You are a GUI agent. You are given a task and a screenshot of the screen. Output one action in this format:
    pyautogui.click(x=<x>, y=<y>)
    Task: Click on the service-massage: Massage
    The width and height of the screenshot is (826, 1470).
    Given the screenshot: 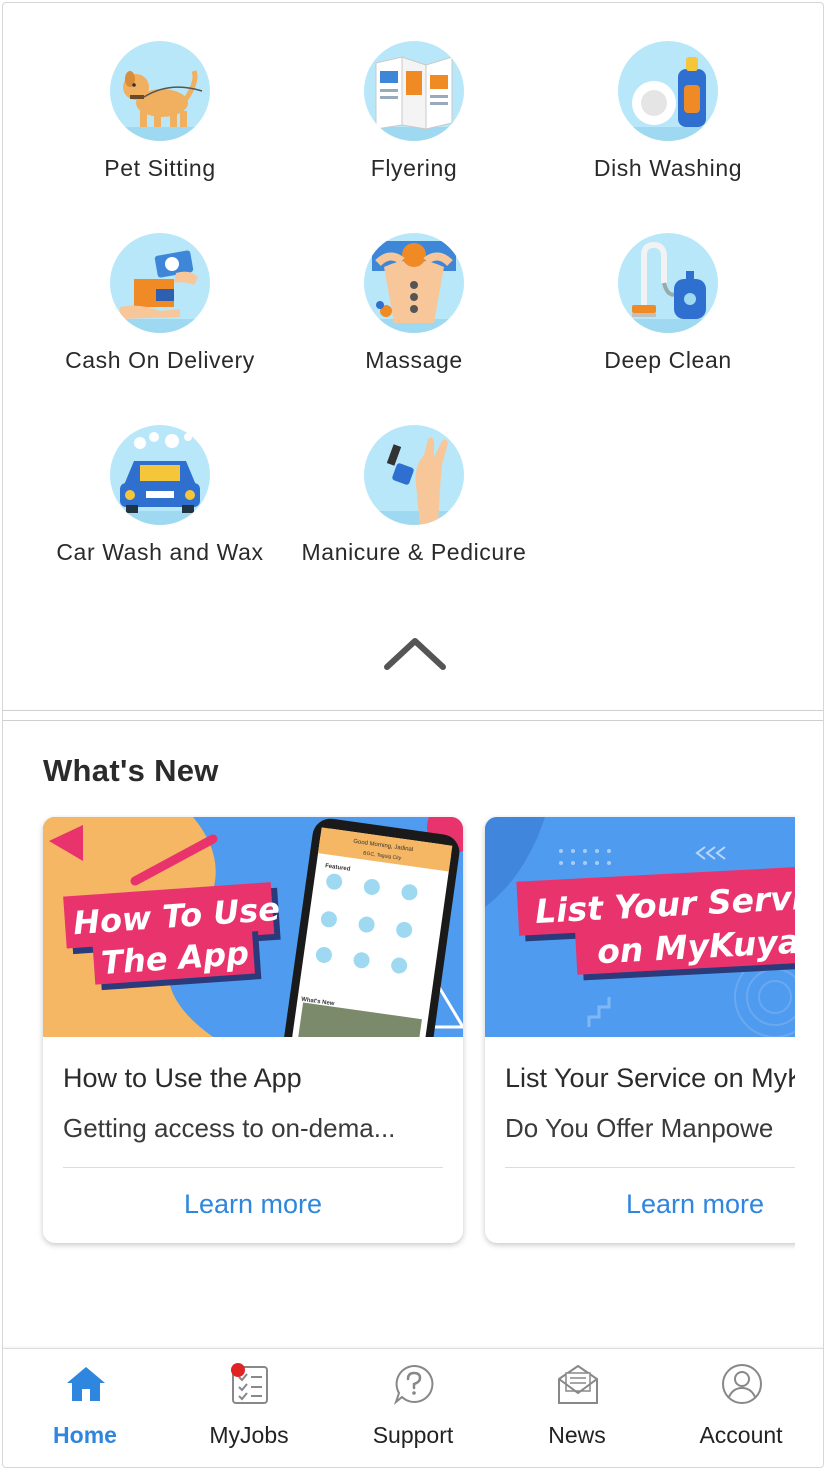 What is the action you would take?
    pyautogui.click(x=414, y=303)
    